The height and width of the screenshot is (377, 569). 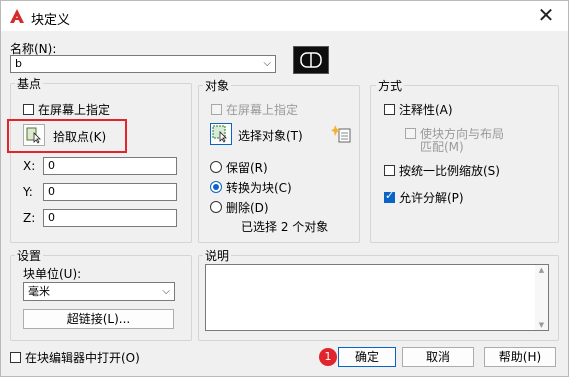 I want to click on delete-radio, so click(x=216, y=207).